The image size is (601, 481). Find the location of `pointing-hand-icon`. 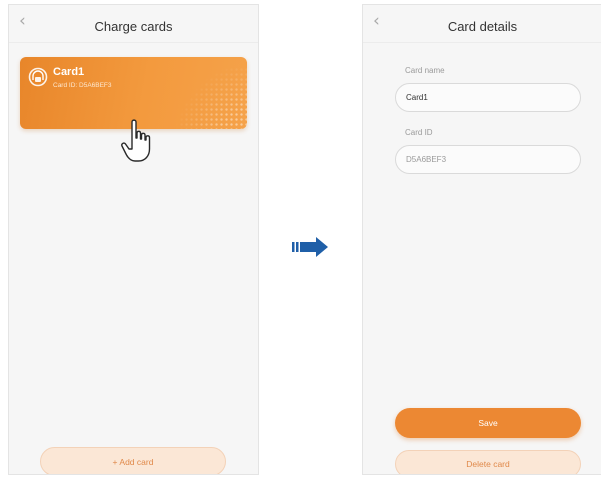

pointing-hand-icon is located at coordinates (136, 140).